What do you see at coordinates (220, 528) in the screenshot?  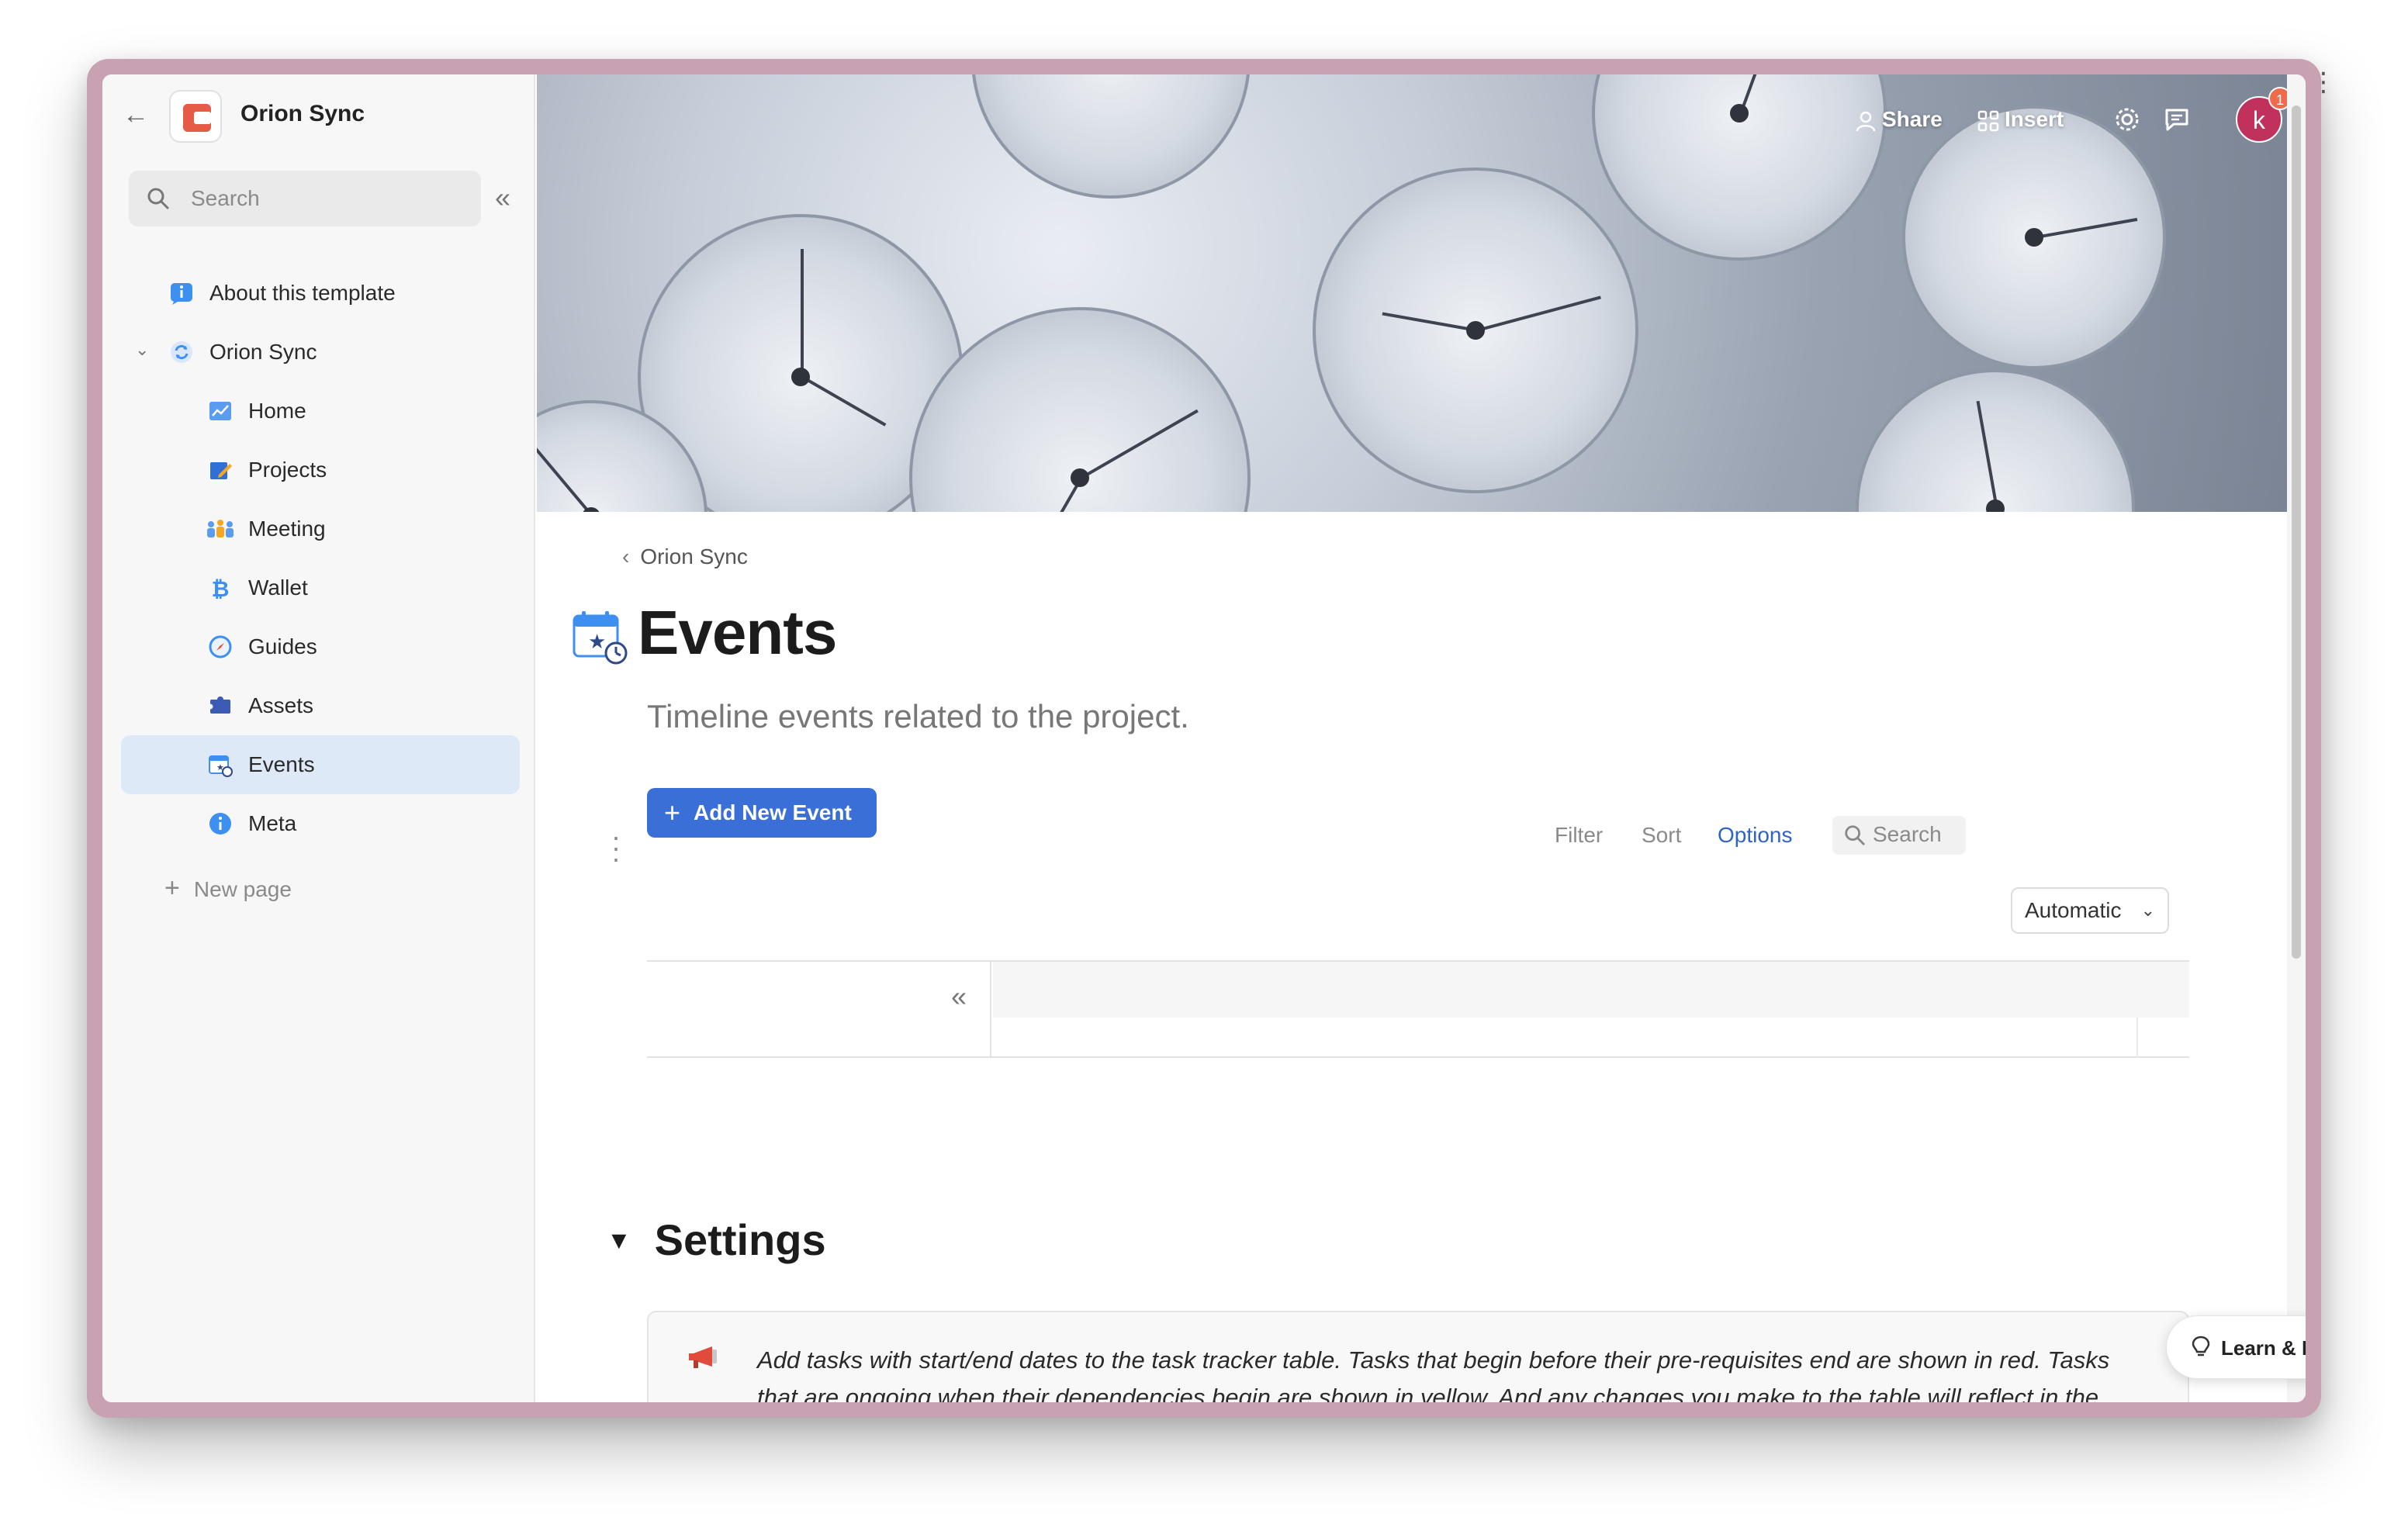 I see `people-icon` at bounding box center [220, 528].